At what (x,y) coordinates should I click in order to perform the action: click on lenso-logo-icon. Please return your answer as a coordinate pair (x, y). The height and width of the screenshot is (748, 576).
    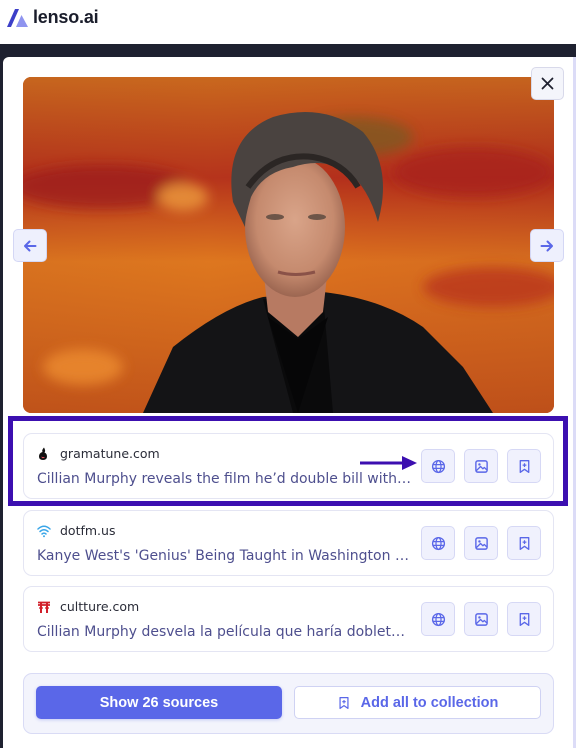
    Looking at the image, I should click on (17, 17).